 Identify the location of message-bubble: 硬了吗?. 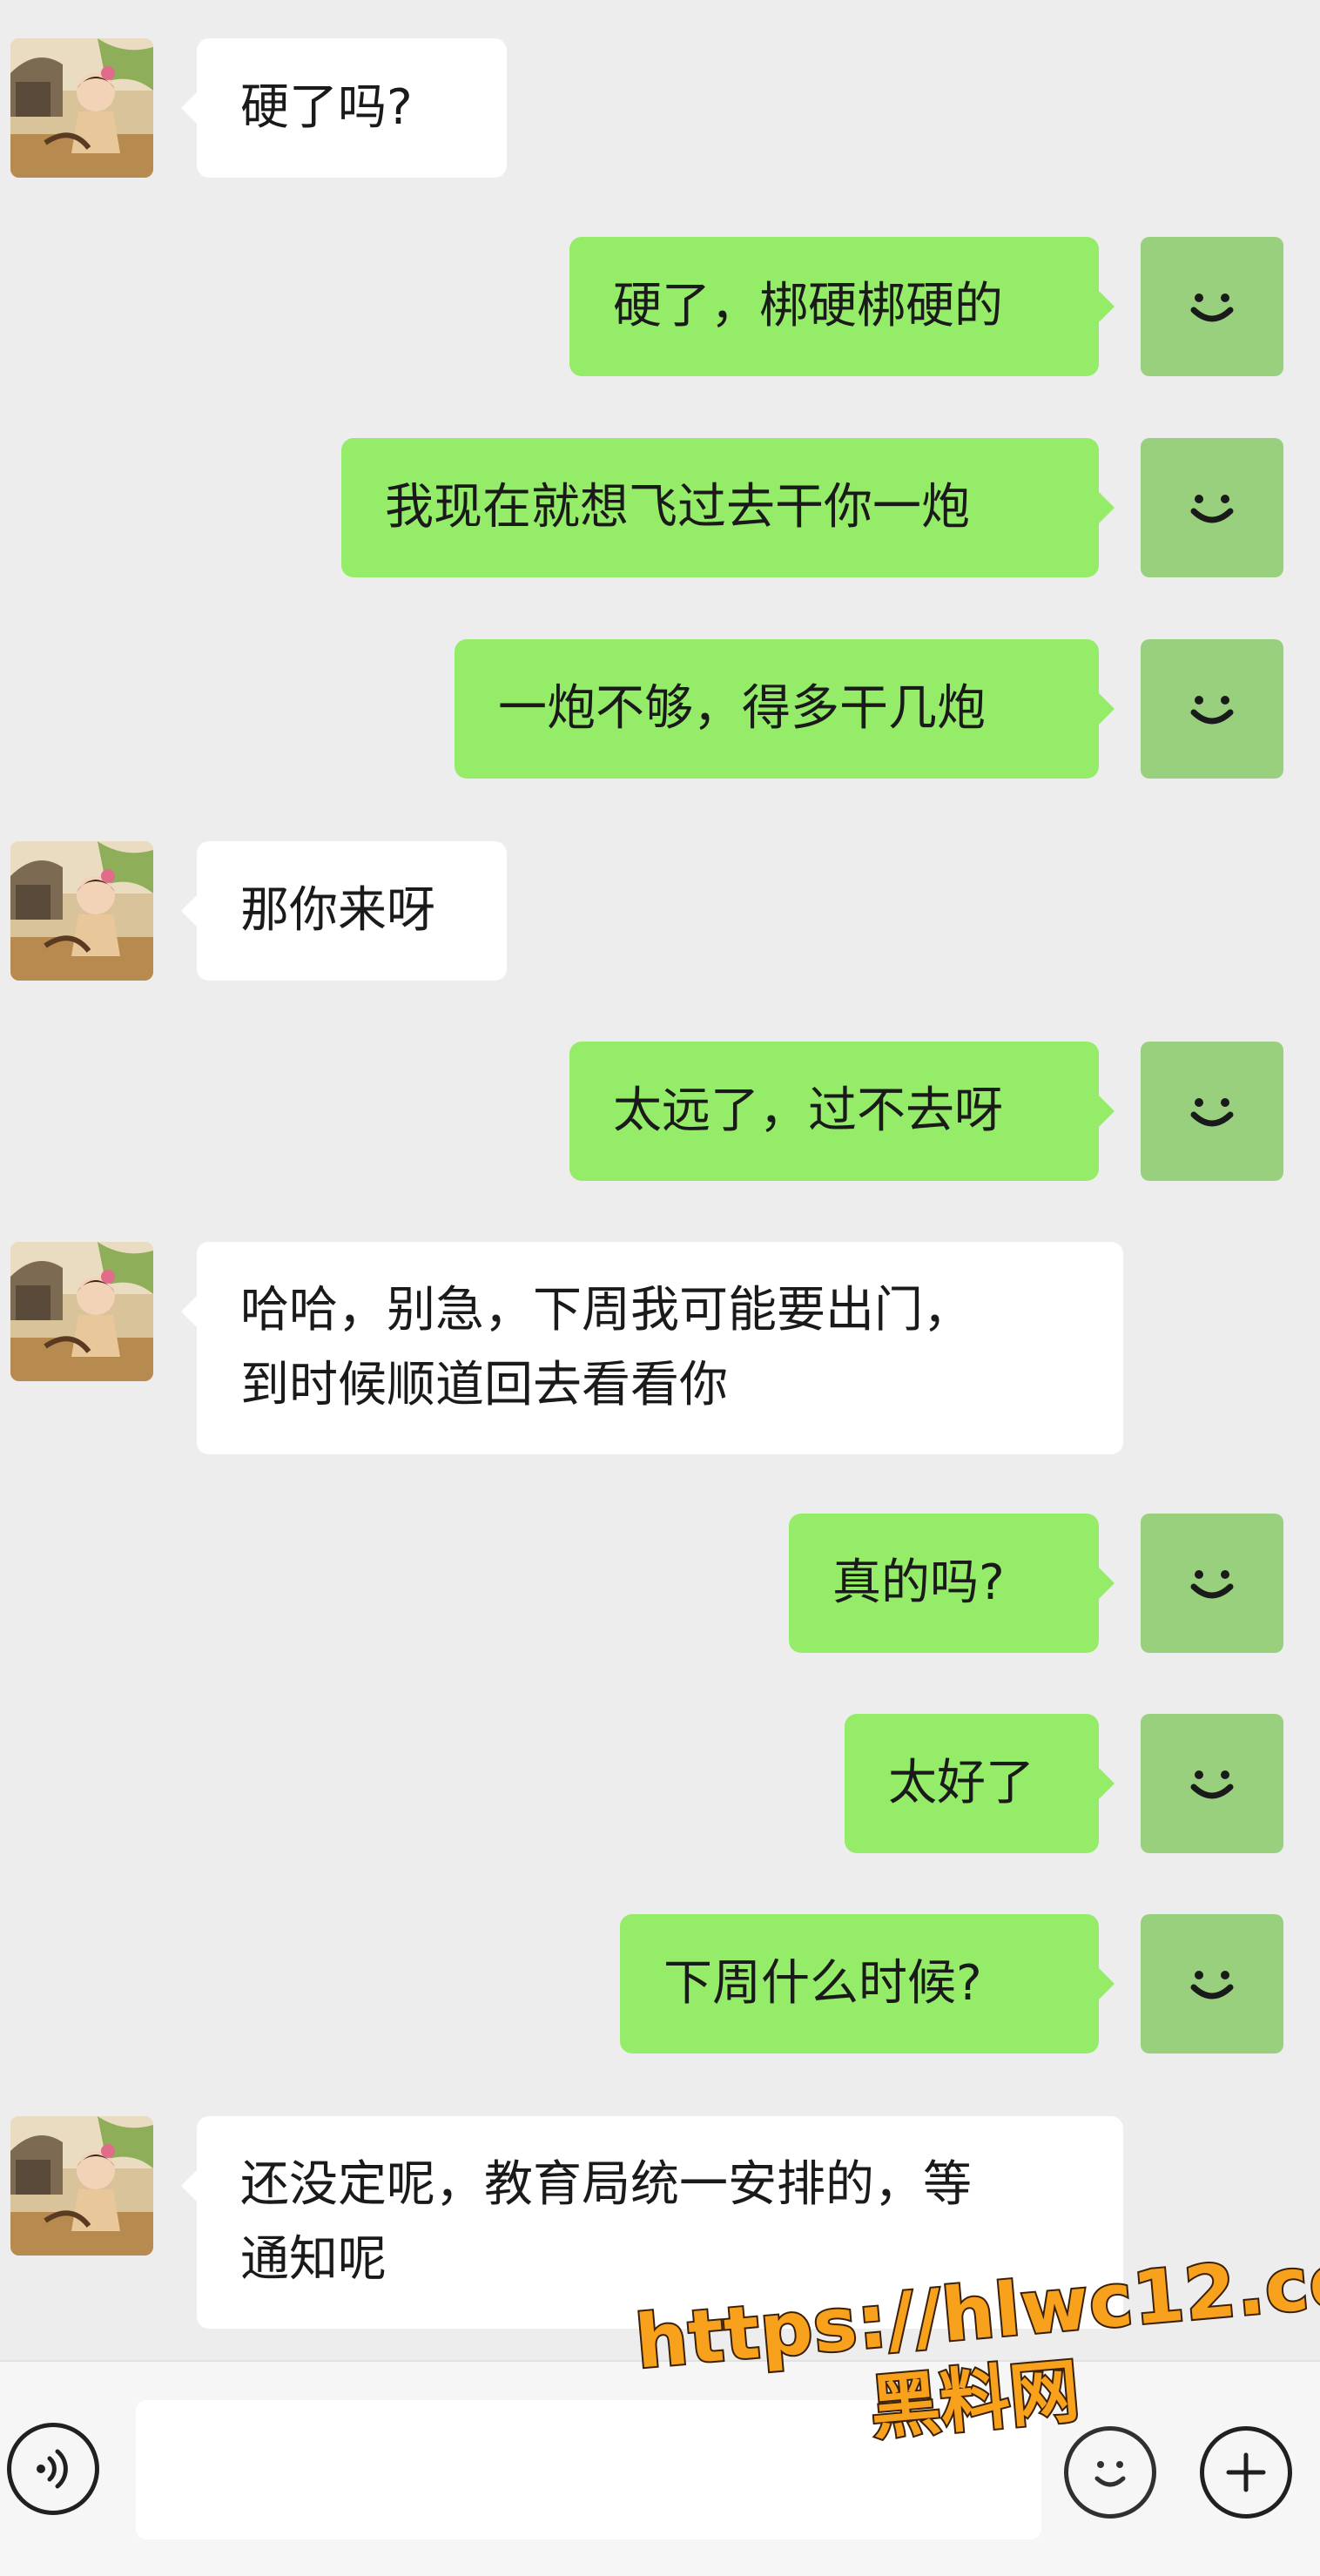
(344, 108).